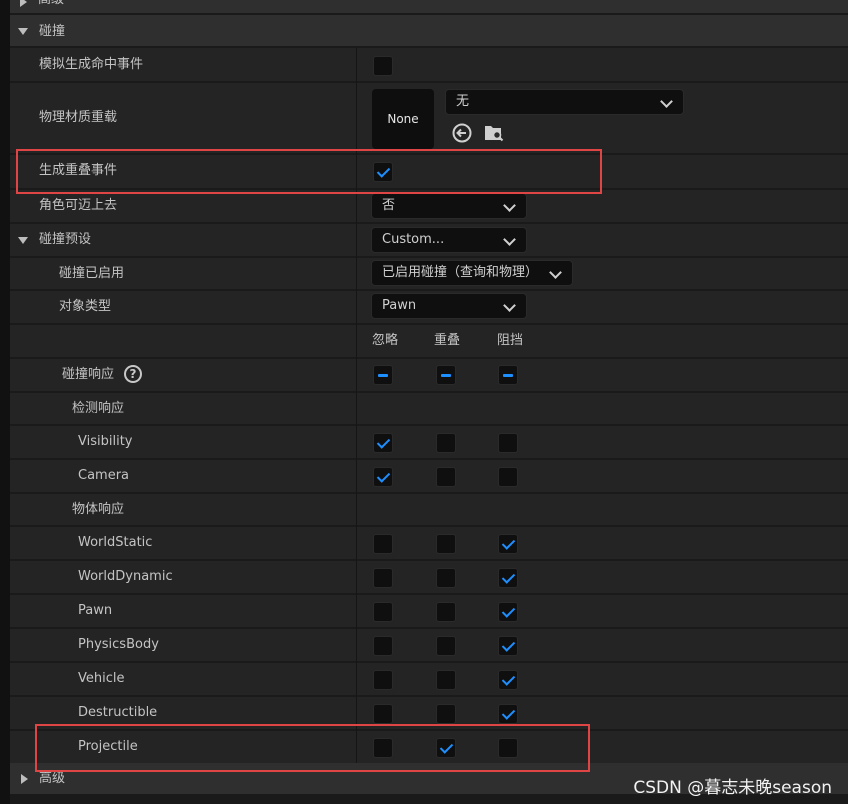 Image resolution: width=848 pixels, height=804 pixels. What do you see at coordinates (510, 340) in the screenshot?
I see `column-block-label: 阻挡` at bounding box center [510, 340].